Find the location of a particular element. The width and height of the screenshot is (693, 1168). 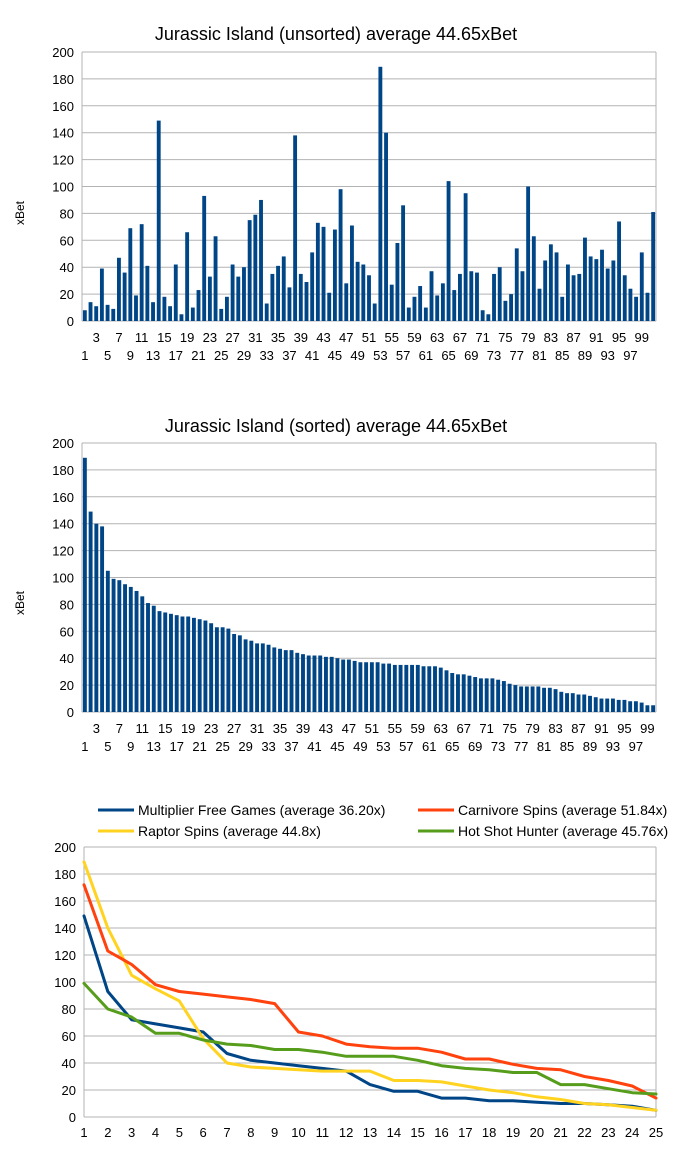

x-tick-label: 4 is located at coordinates (155, 1132).